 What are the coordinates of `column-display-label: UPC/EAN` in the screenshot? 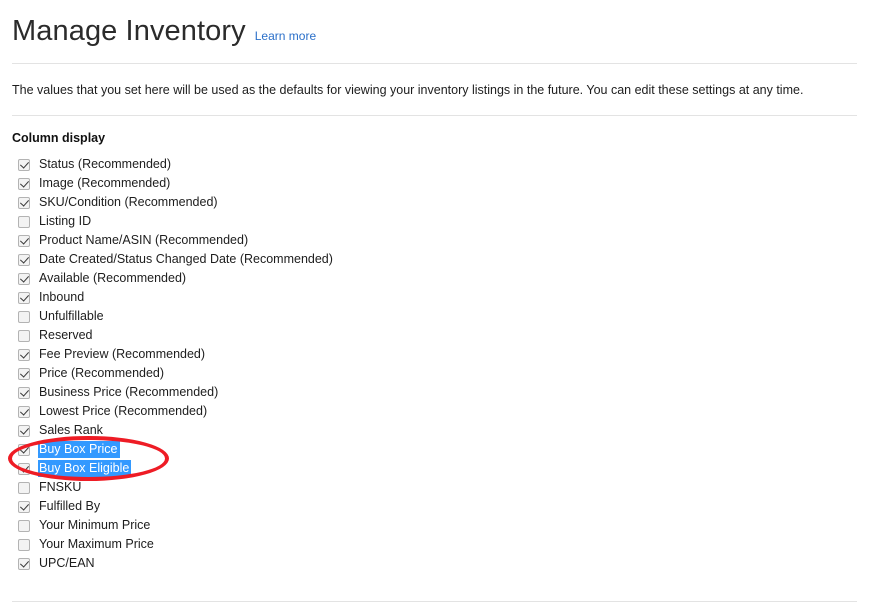 It's located at (67, 563).